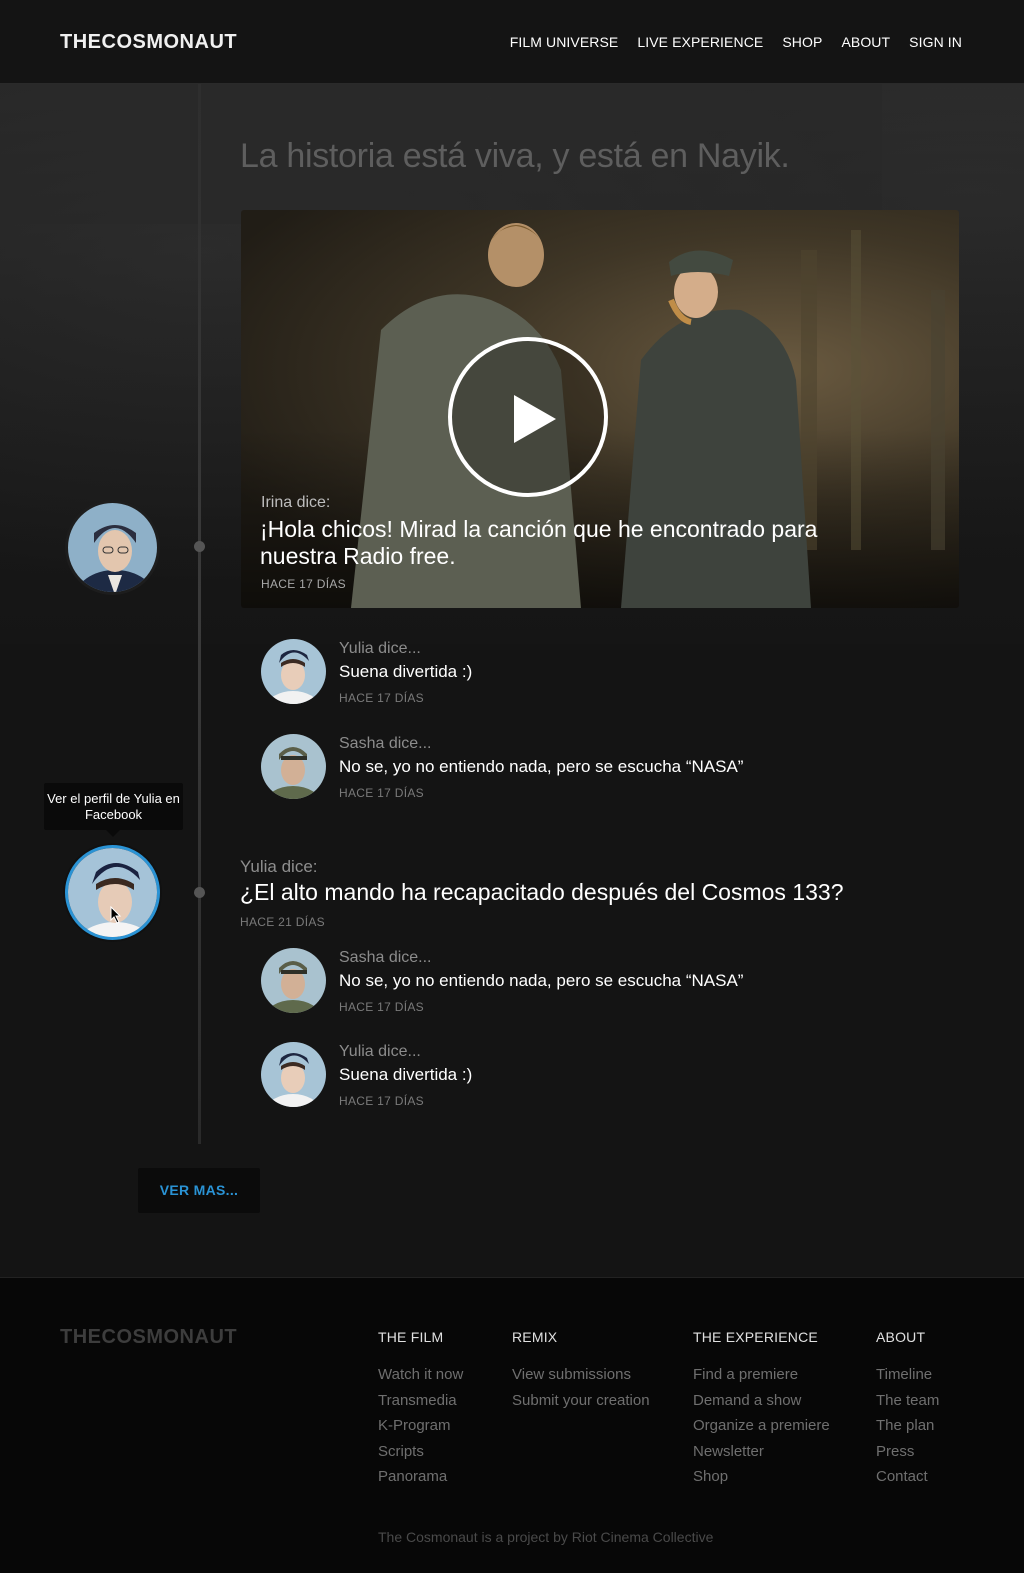  Describe the element at coordinates (865, 42) in the screenshot. I see `nav-about: ABOUT` at that location.